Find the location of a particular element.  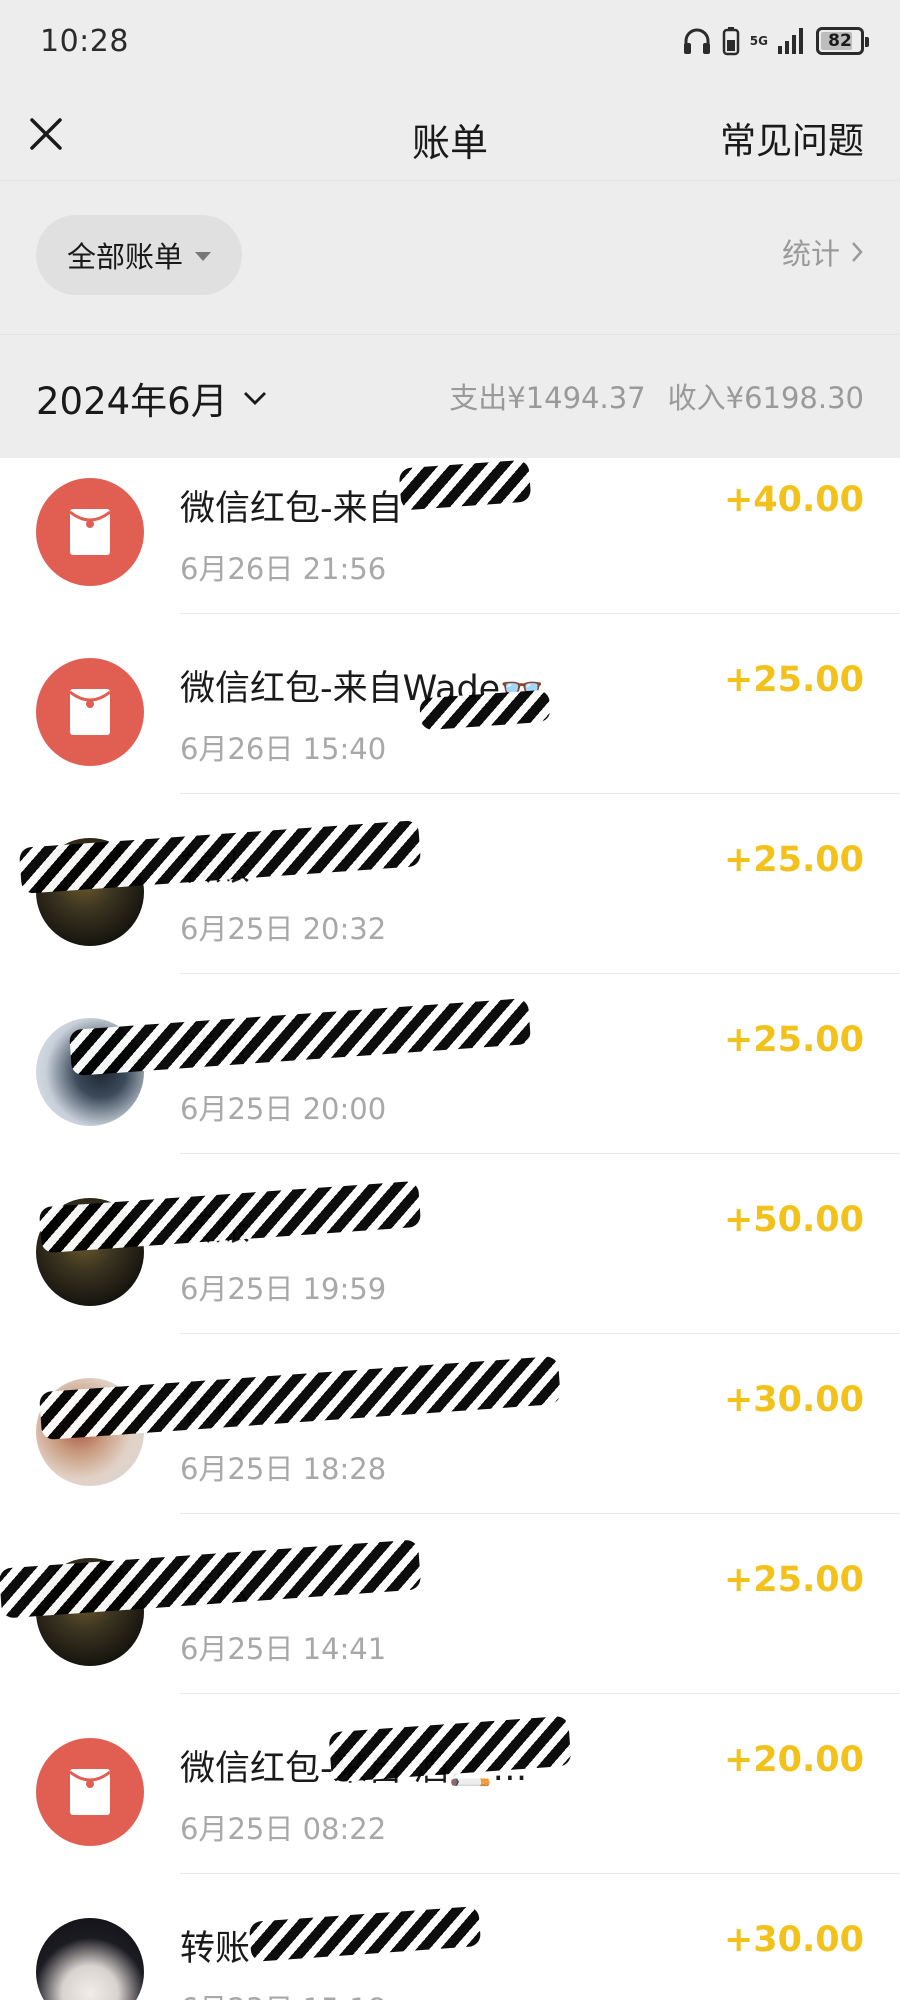

bill-row-content: 转账6月25日 19:59+50.00 is located at coordinates (450, 1244).